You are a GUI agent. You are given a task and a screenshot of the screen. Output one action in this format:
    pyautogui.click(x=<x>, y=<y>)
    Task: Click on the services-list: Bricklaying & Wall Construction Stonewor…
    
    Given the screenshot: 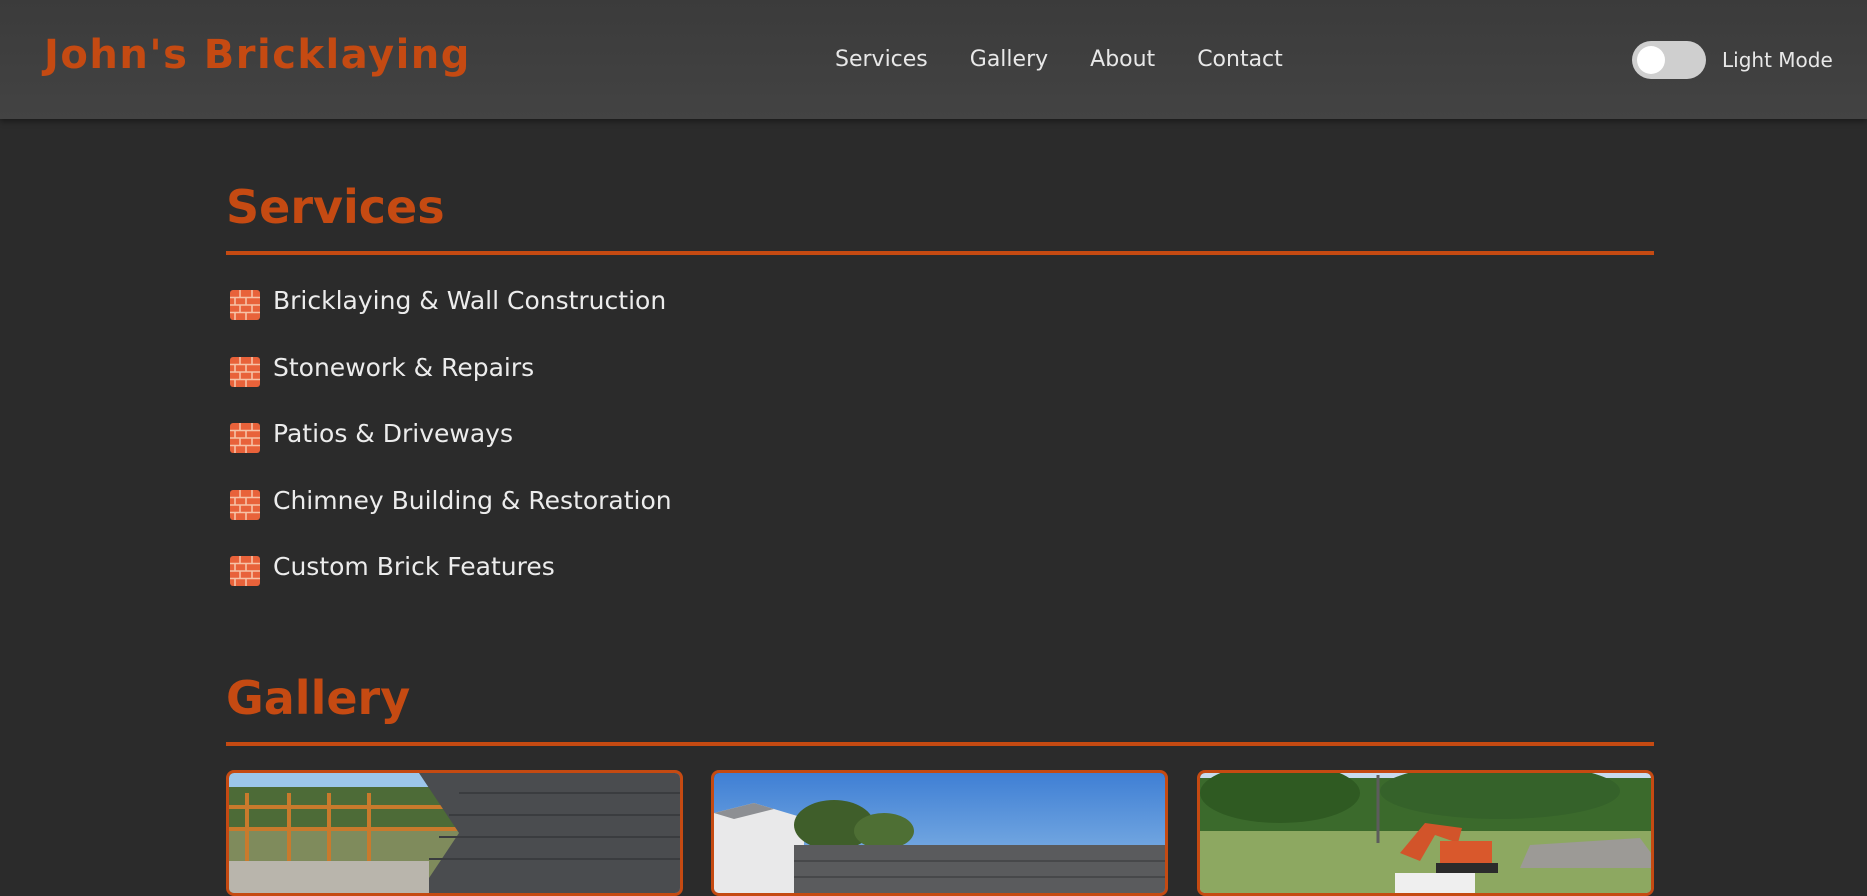 What is the action you would take?
    pyautogui.click(x=451, y=448)
    